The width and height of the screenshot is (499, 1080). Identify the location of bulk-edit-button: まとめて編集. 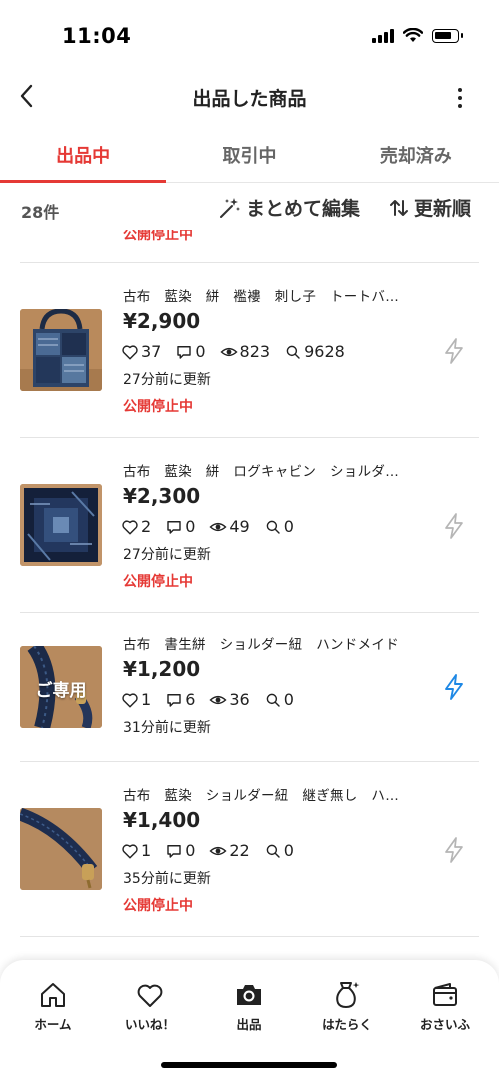
(289, 207).